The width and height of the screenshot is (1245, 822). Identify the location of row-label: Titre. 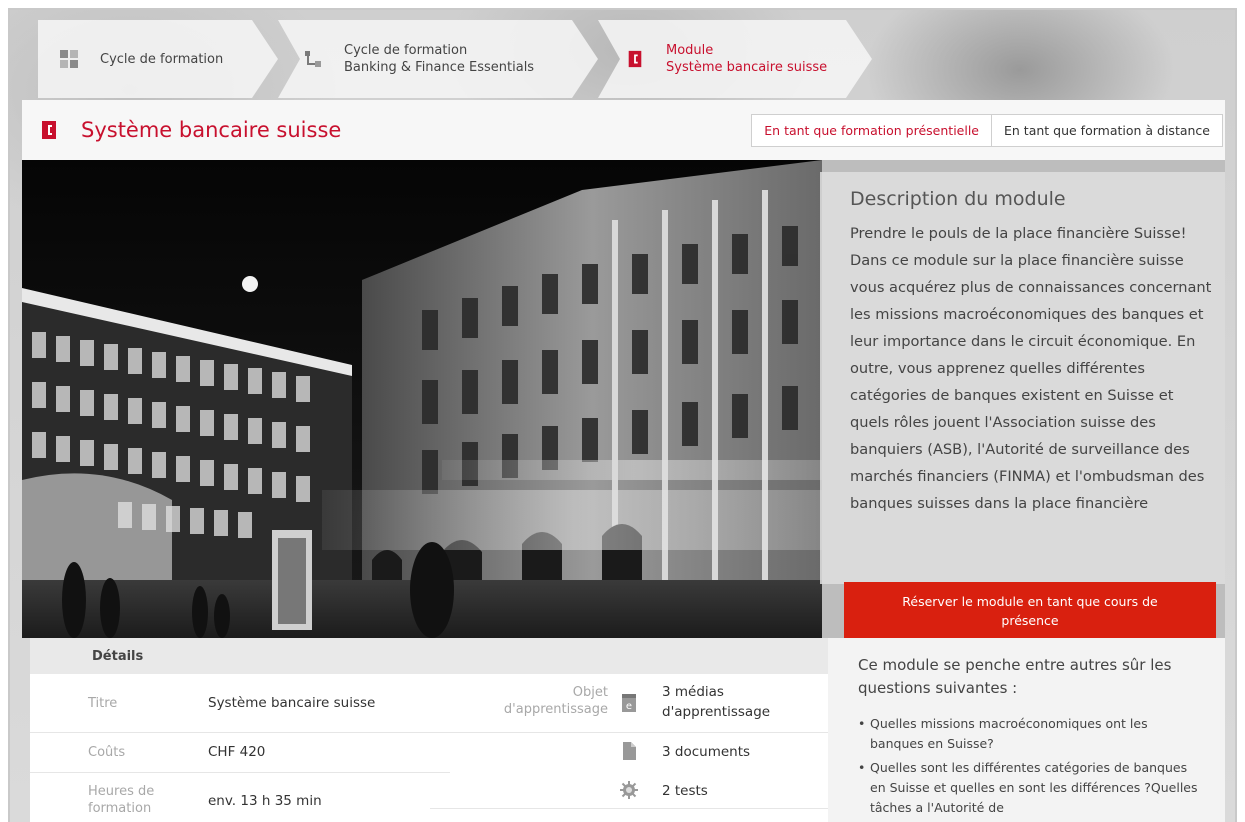
(103, 703).